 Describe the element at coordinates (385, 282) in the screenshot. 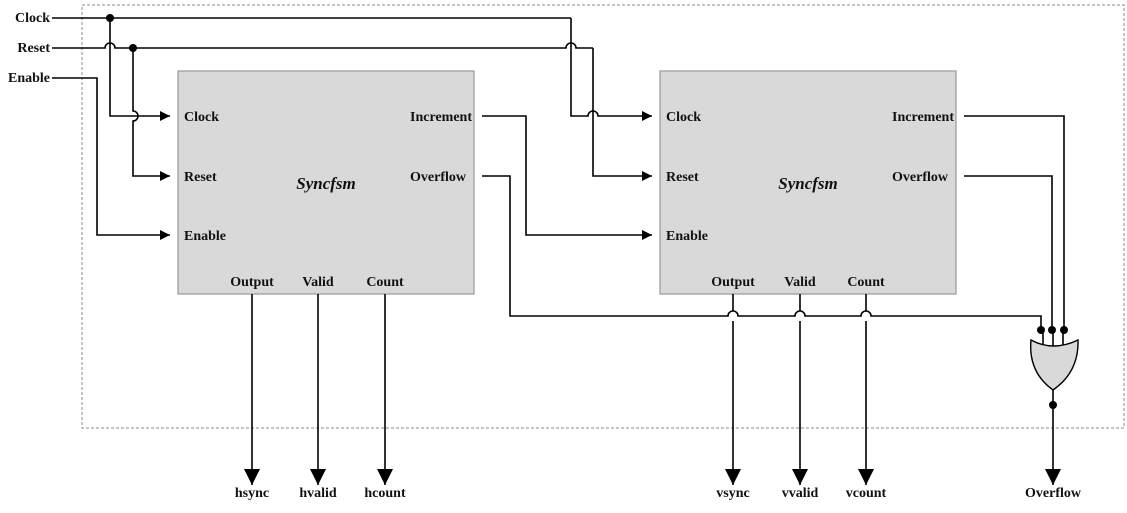

I see `block1-port-count: Count` at that location.